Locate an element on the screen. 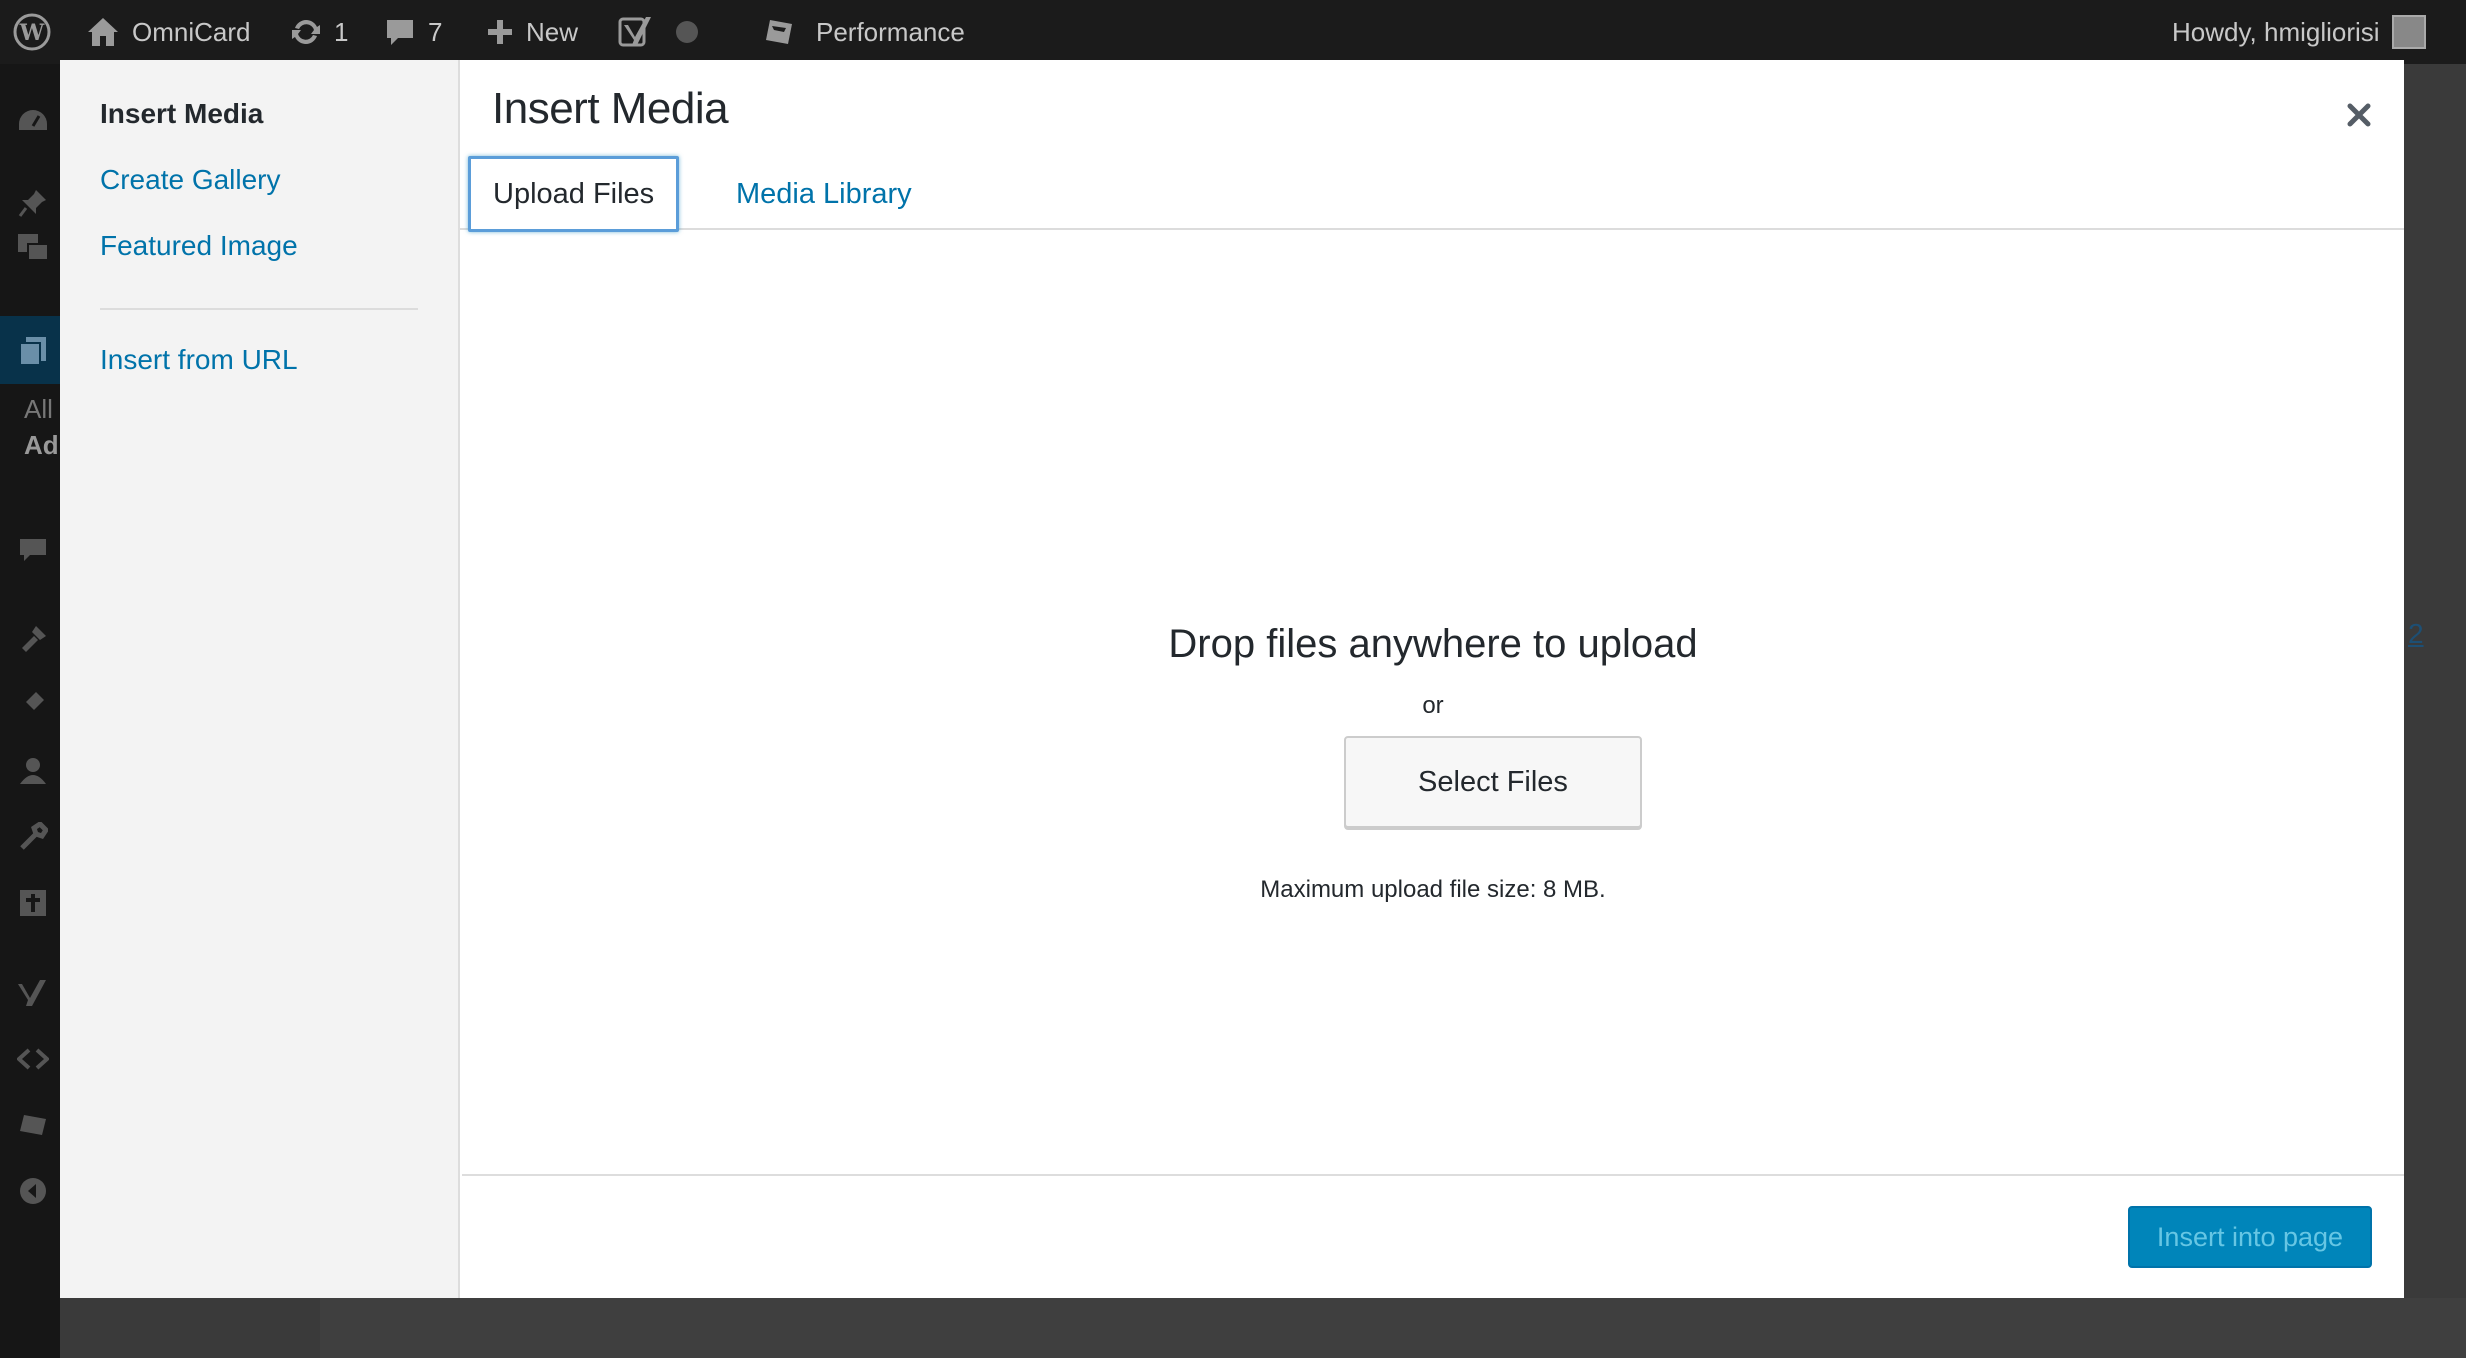  comments-menu-icon is located at coordinates (33, 551).